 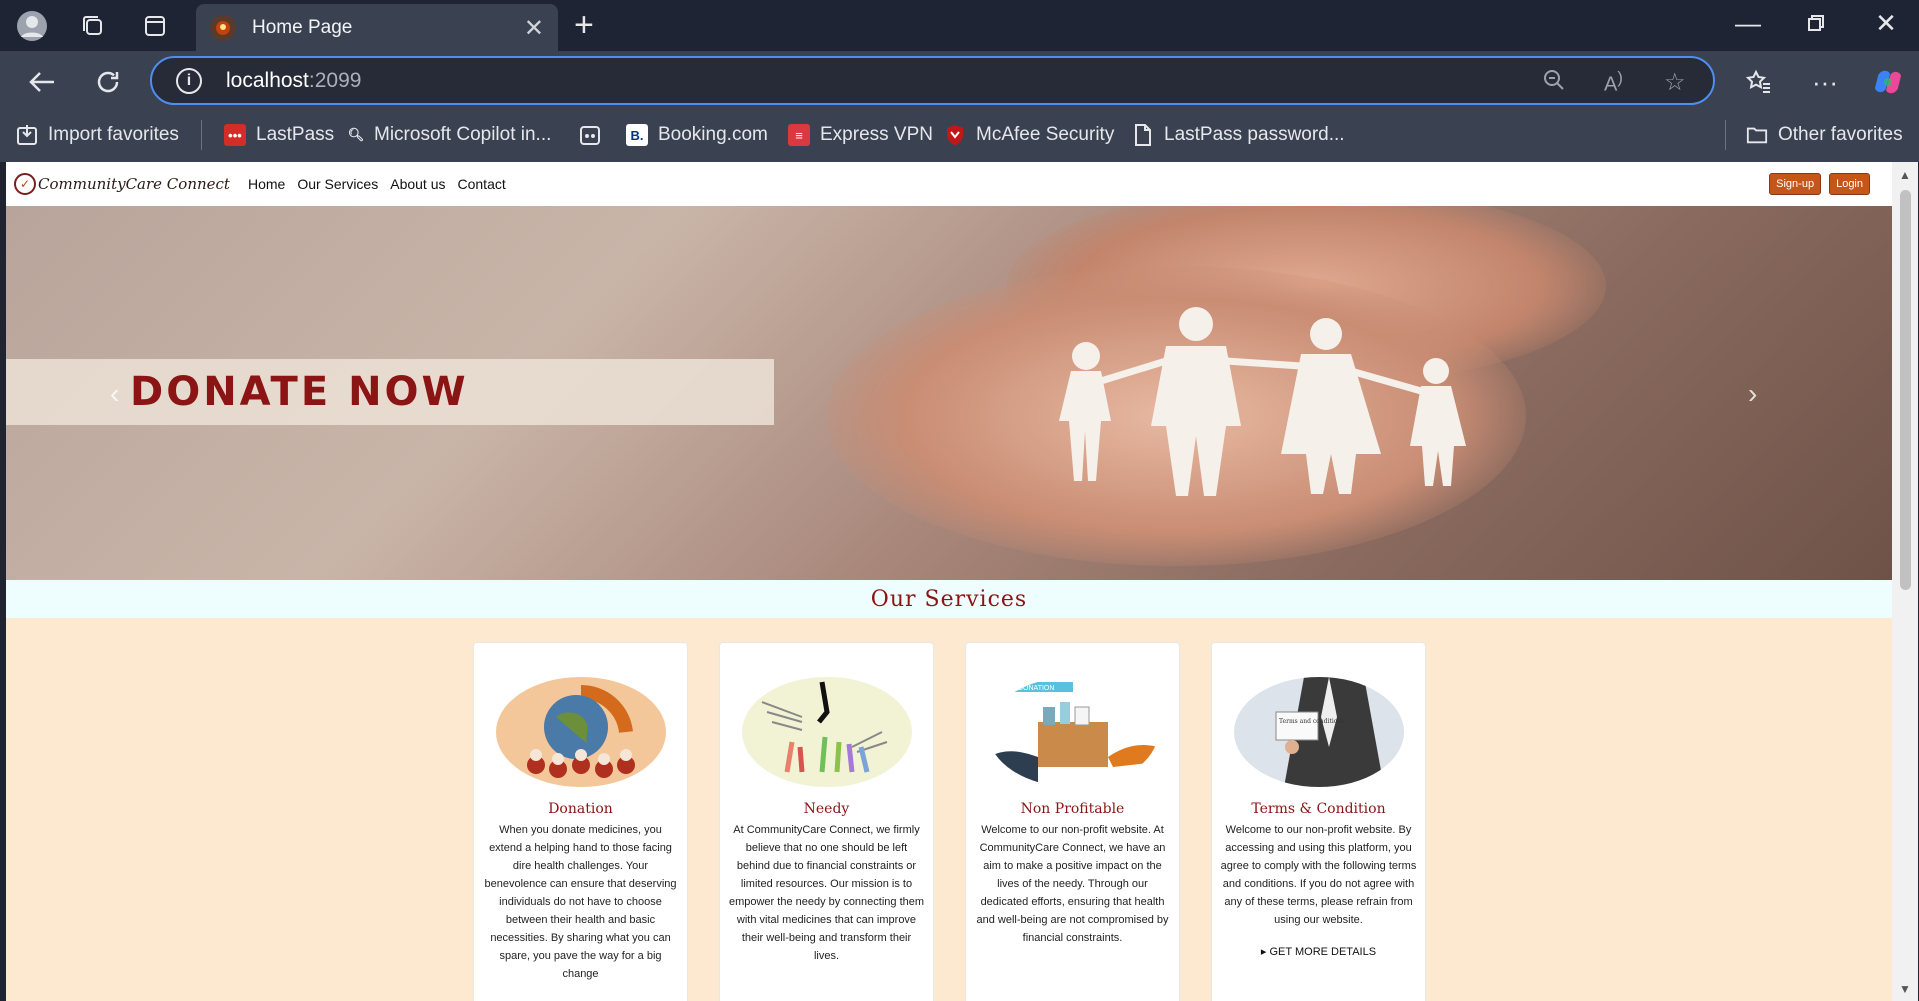 What do you see at coordinates (1072, 809) in the screenshot?
I see `card-title: Non Profitable` at bounding box center [1072, 809].